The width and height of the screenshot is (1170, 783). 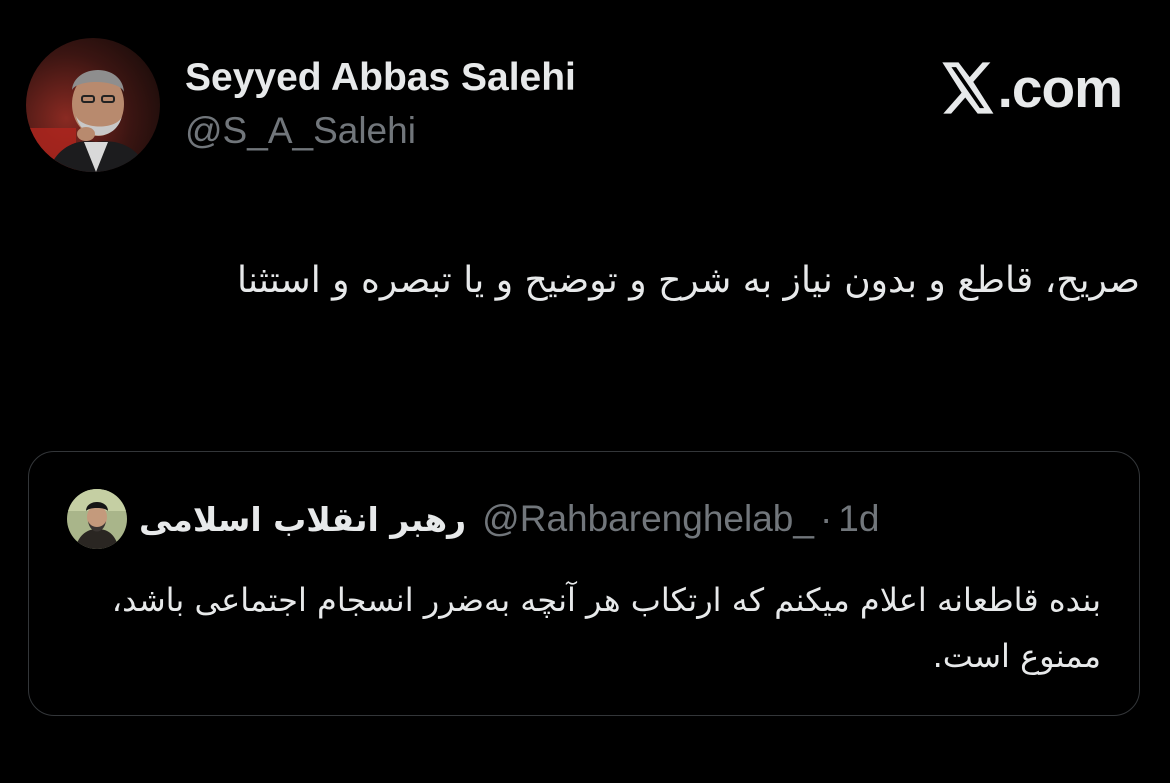 I want to click on author-display-name: Seyyed Abbas Salehi, so click(x=380, y=78).